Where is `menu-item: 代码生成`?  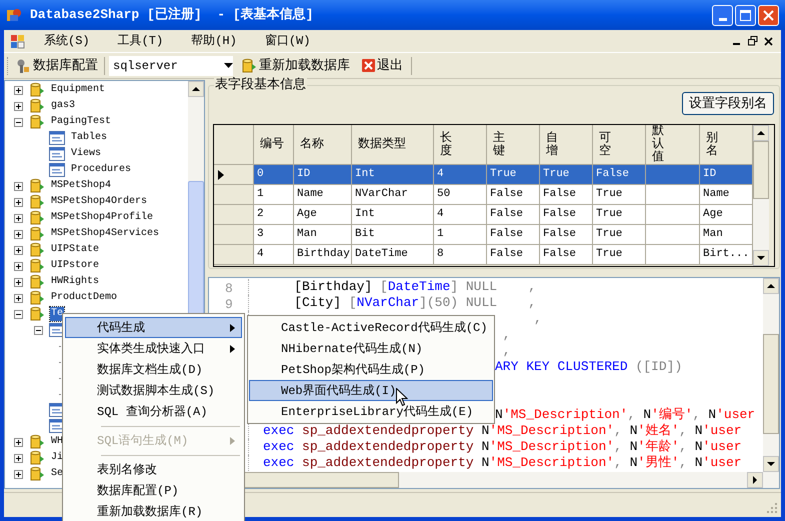
menu-item: 代码生成 is located at coordinates (153, 327).